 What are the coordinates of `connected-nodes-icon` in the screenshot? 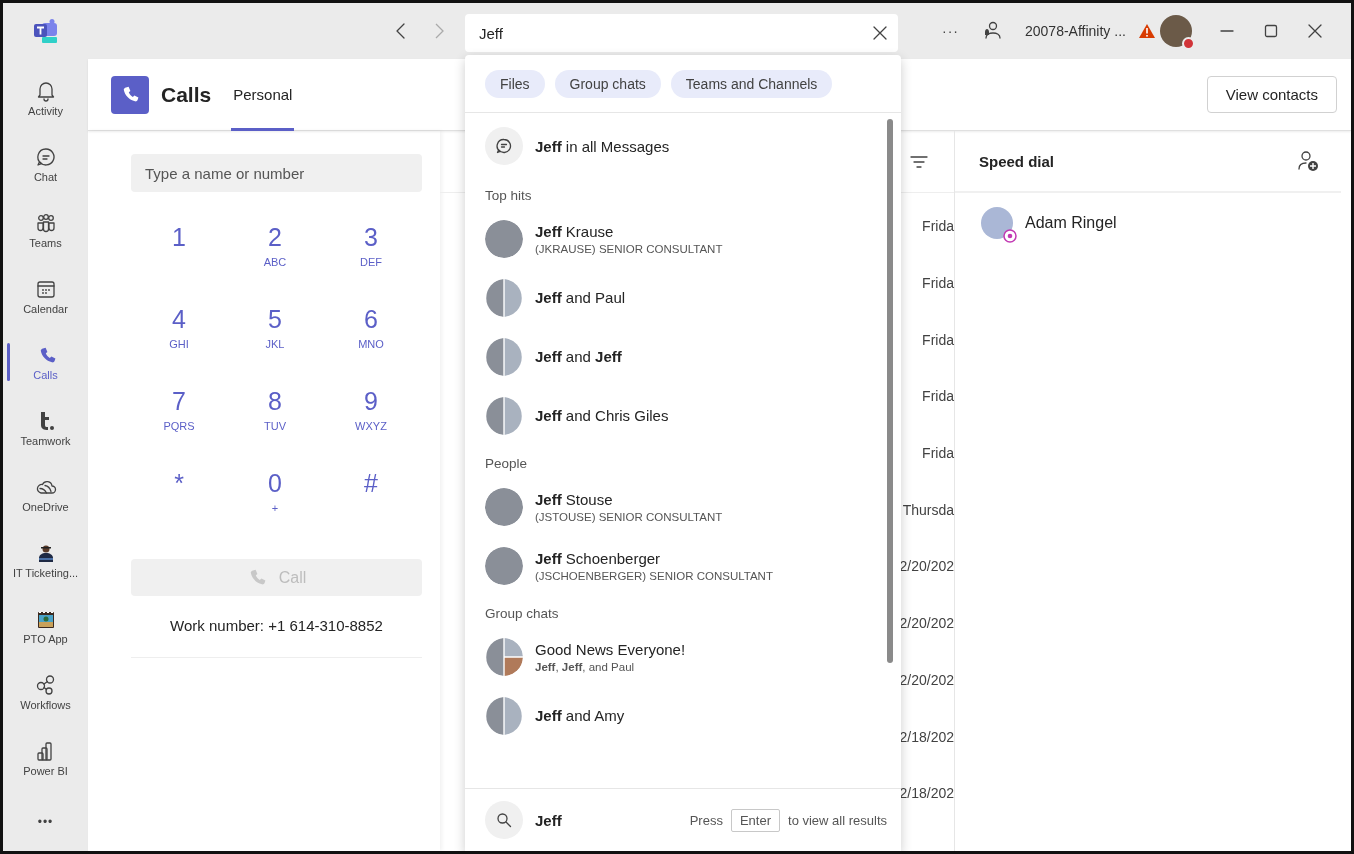 It's located at (45, 684).